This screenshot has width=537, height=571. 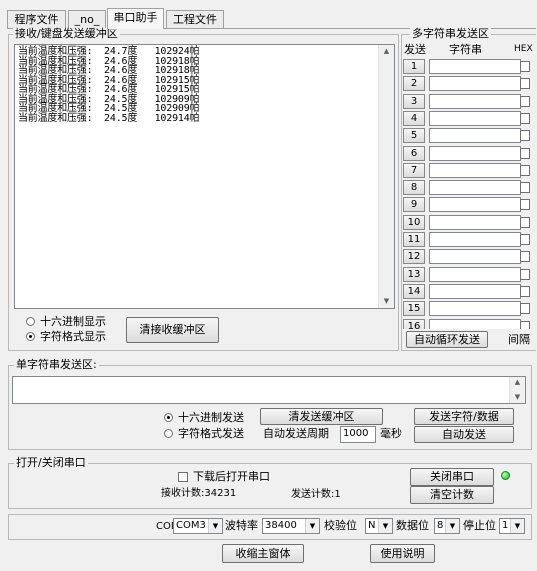 What do you see at coordinates (414, 153) in the screenshot?
I see `multi-send-button: 6` at bounding box center [414, 153].